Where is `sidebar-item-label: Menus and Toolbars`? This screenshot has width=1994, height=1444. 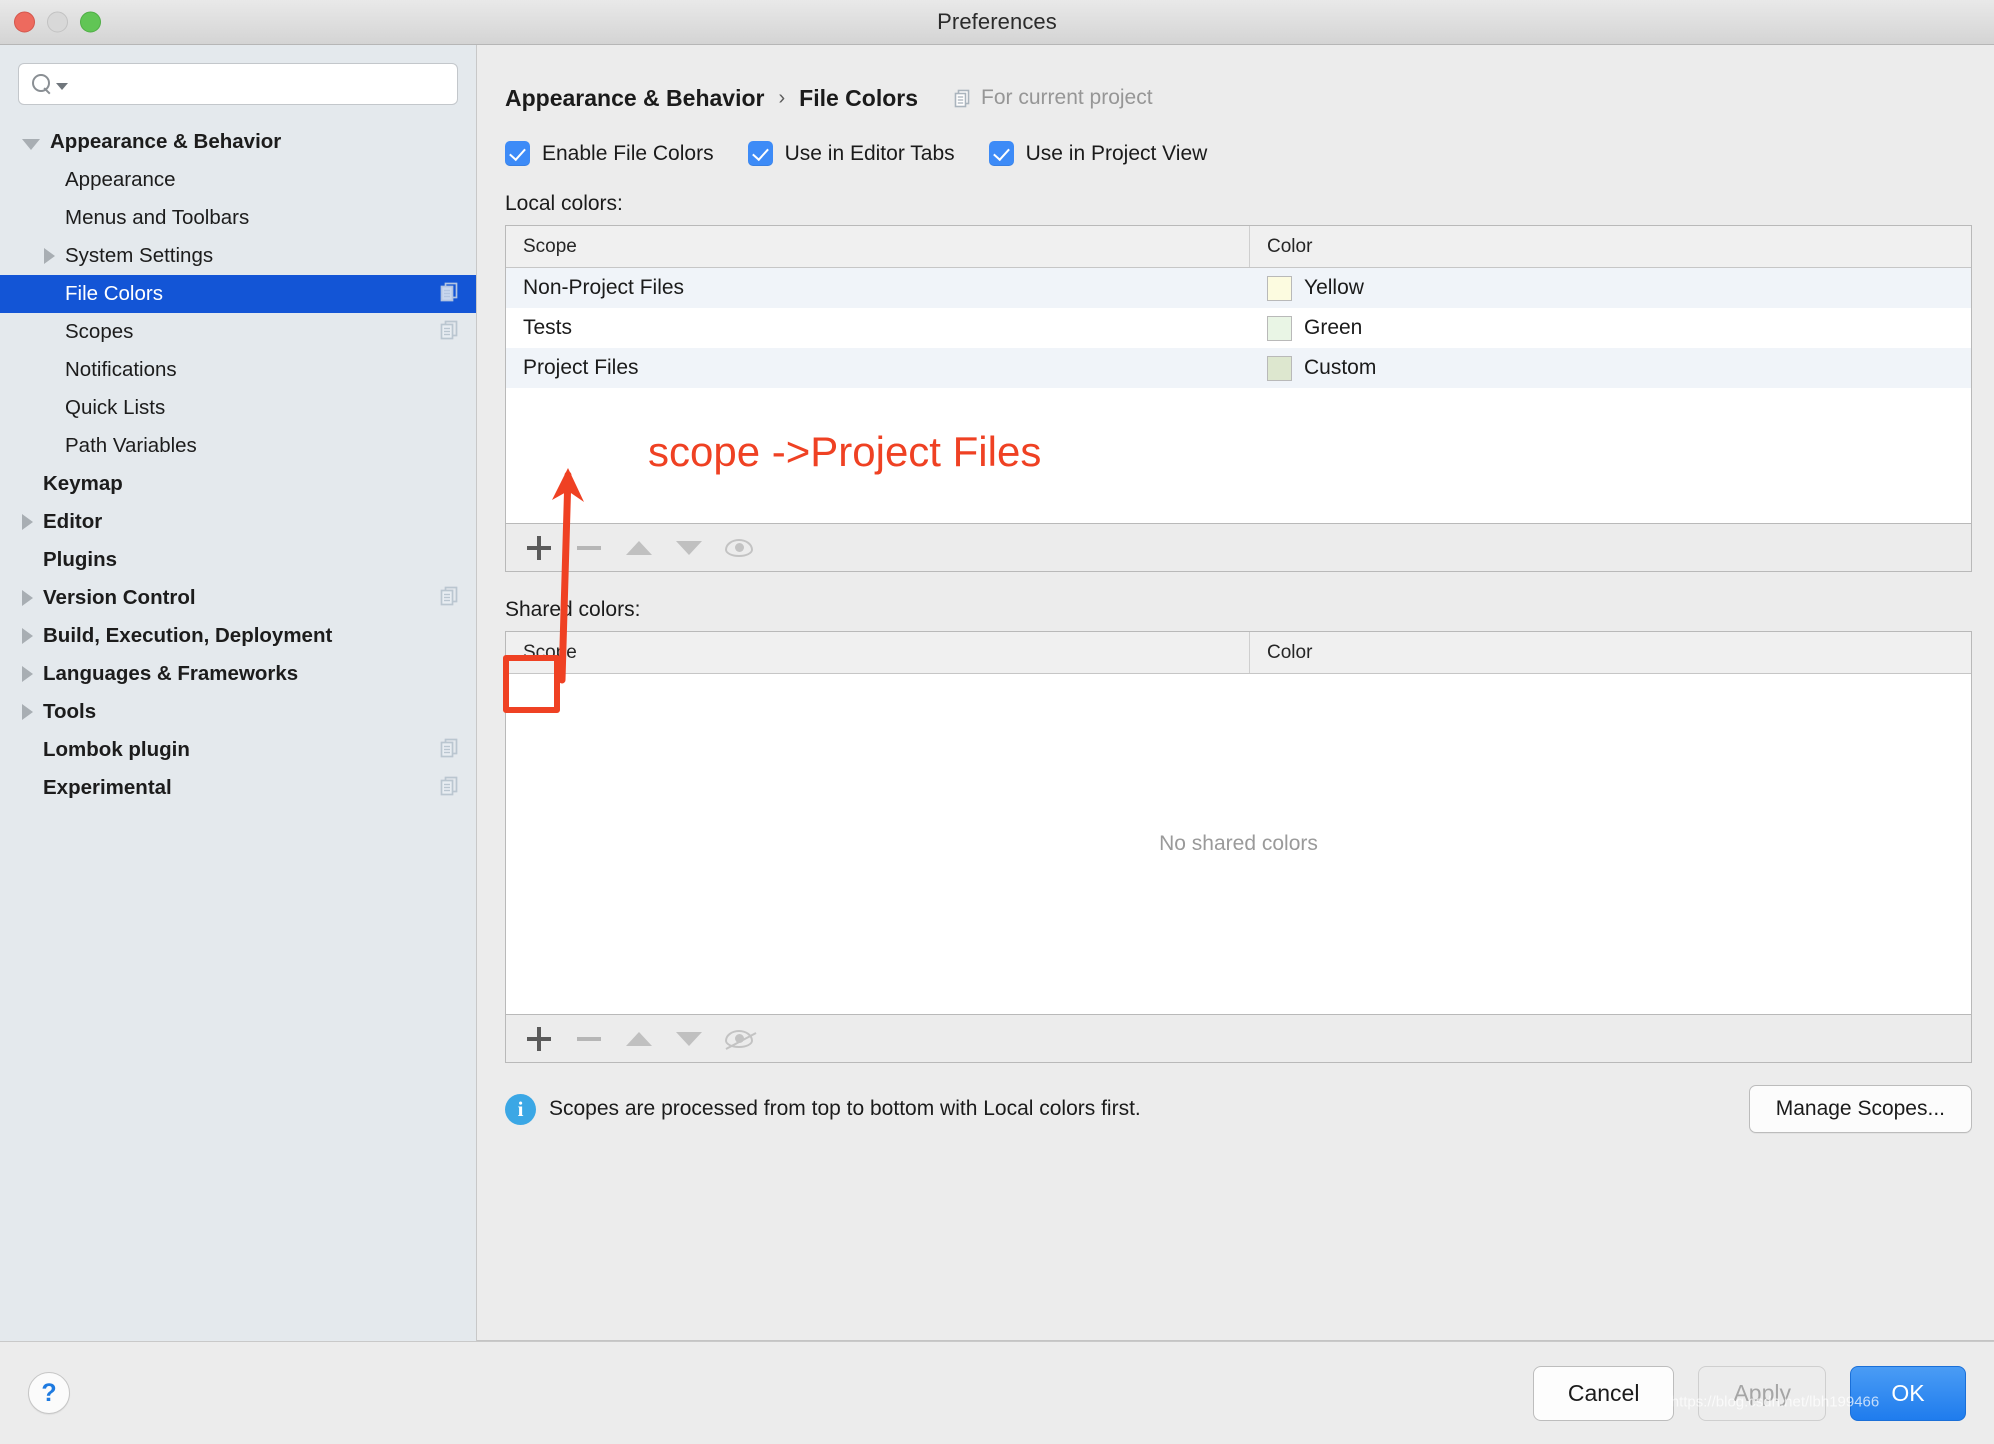
sidebar-item-label: Menus and Toolbars is located at coordinates (157, 217).